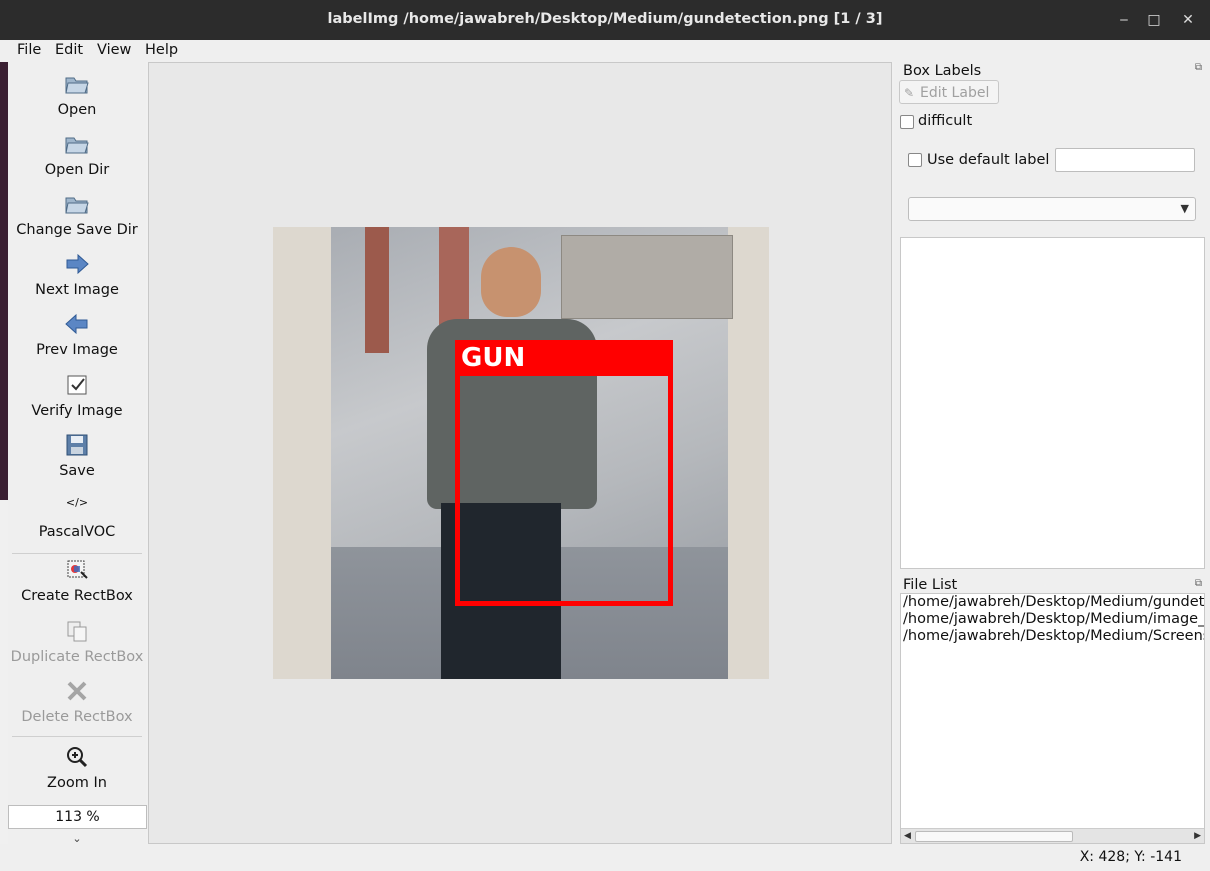 The height and width of the screenshot is (871, 1210). Describe the element at coordinates (77, 290) in the screenshot. I see `next-image-label: Next Image` at that location.